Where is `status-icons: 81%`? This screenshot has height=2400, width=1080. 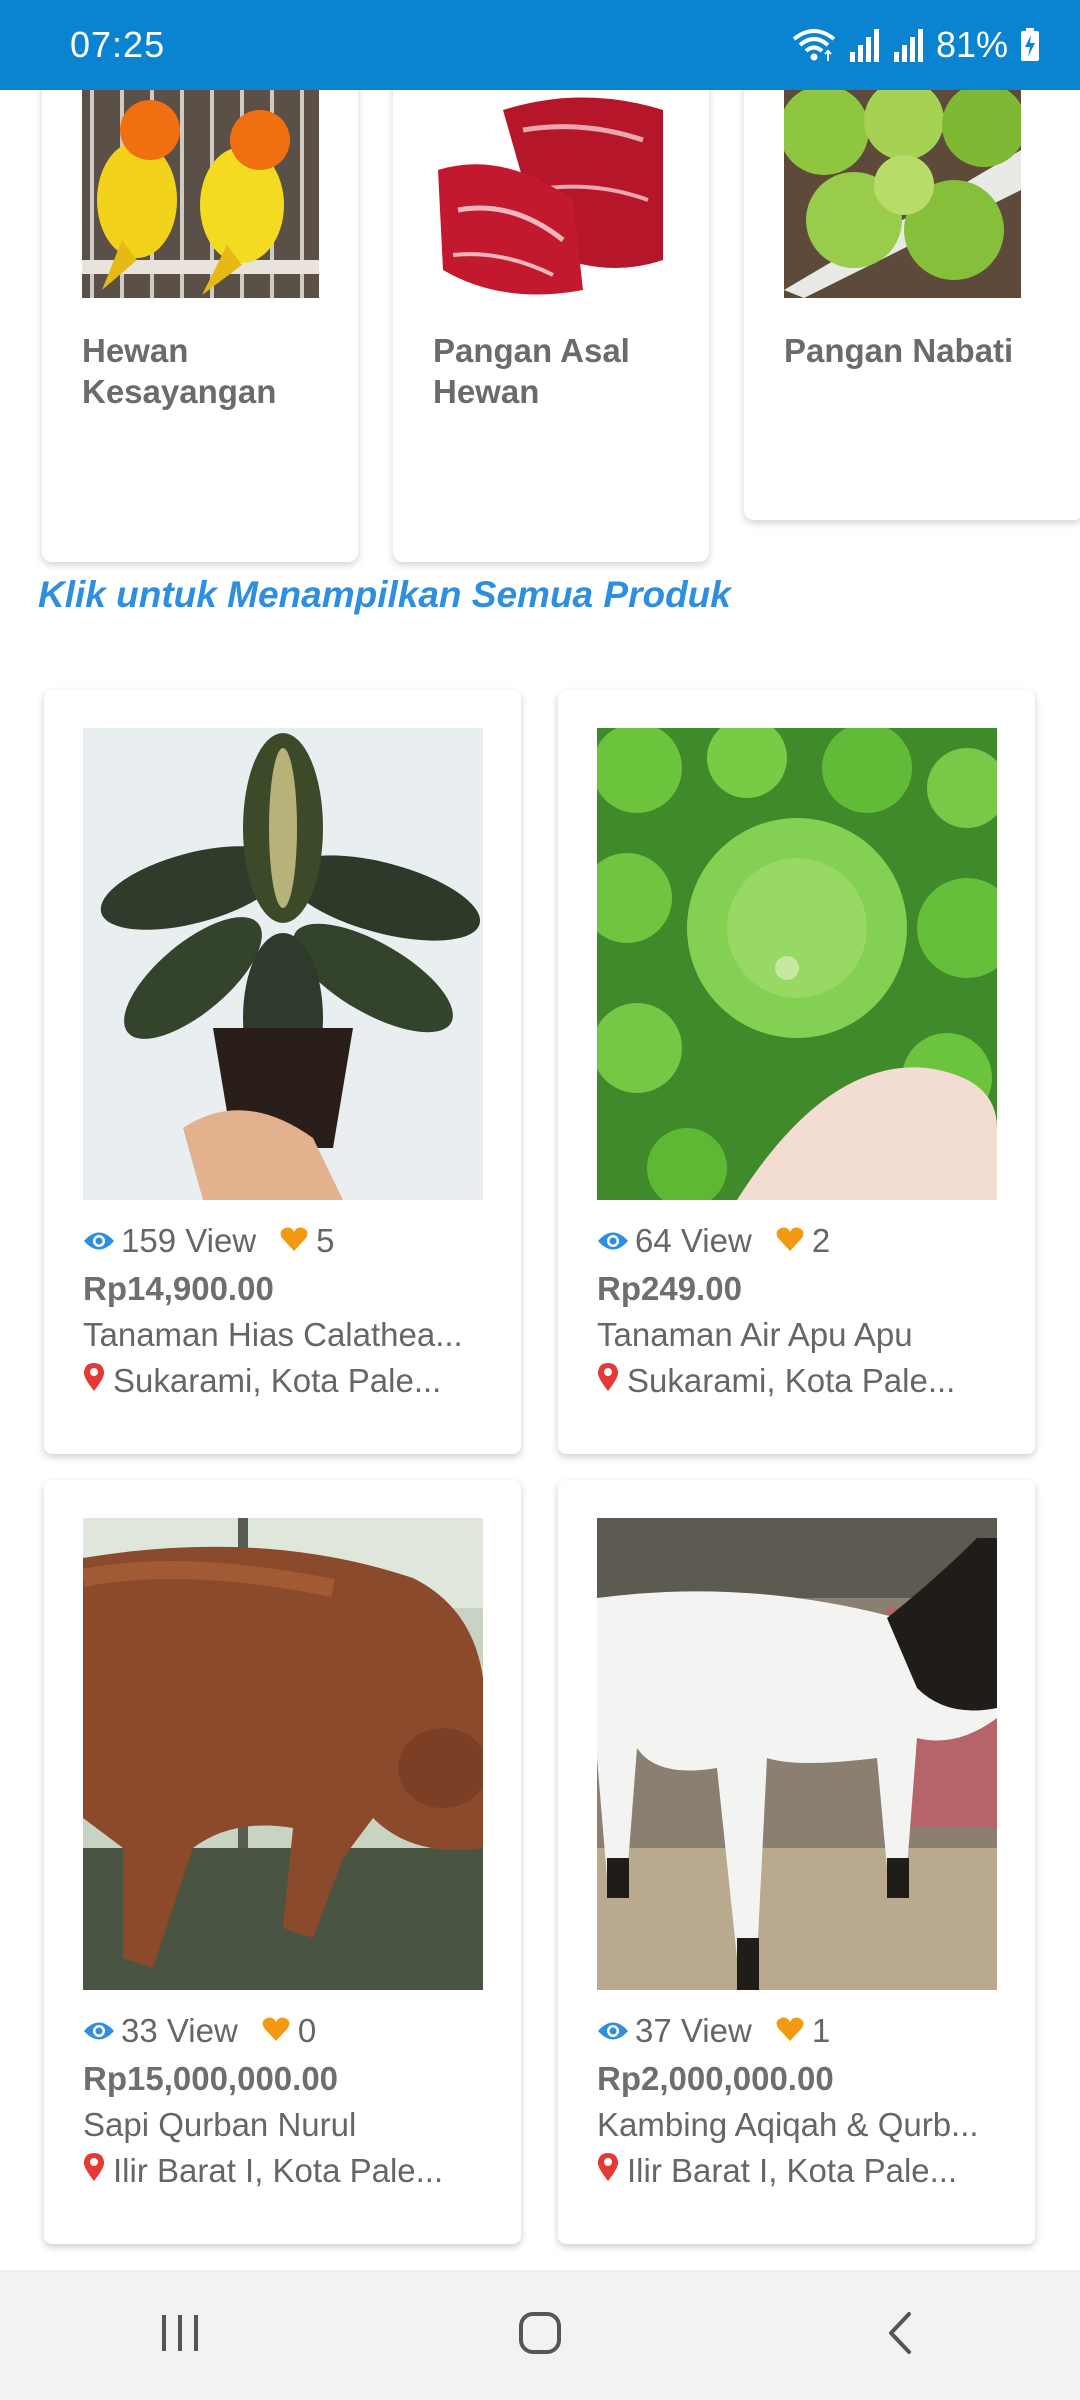
status-icons: 81% is located at coordinates (916, 45).